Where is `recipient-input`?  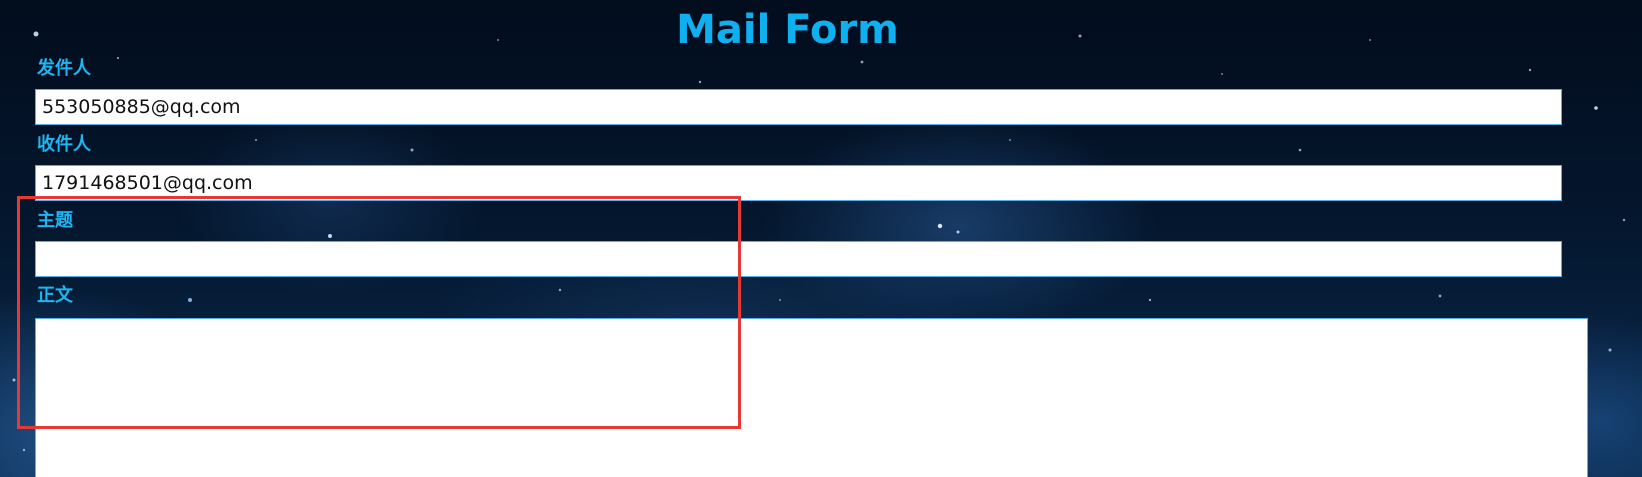 recipient-input is located at coordinates (798, 183).